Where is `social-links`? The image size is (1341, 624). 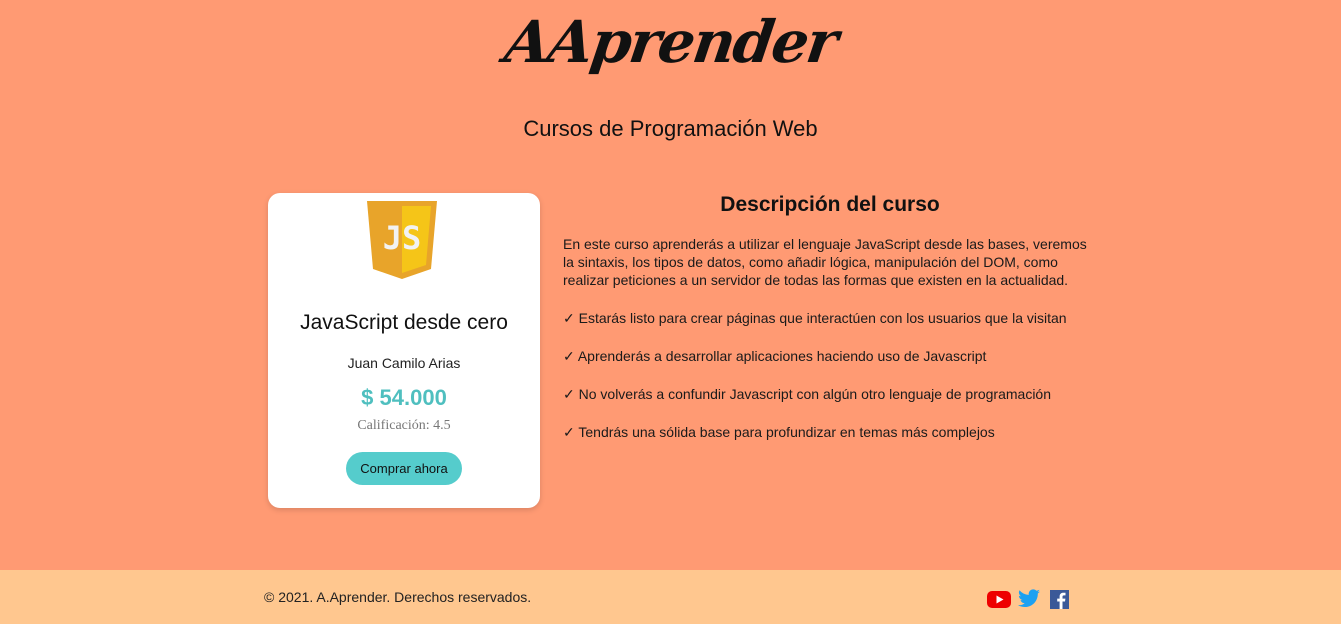
social-links is located at coordinates (1029, 599).